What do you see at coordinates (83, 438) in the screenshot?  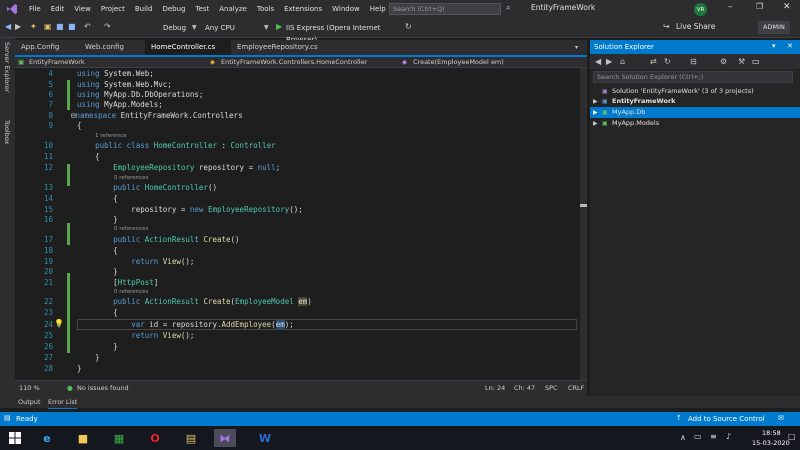 I see `file-explorer-icon: ■` at bounding box center [83, 438].